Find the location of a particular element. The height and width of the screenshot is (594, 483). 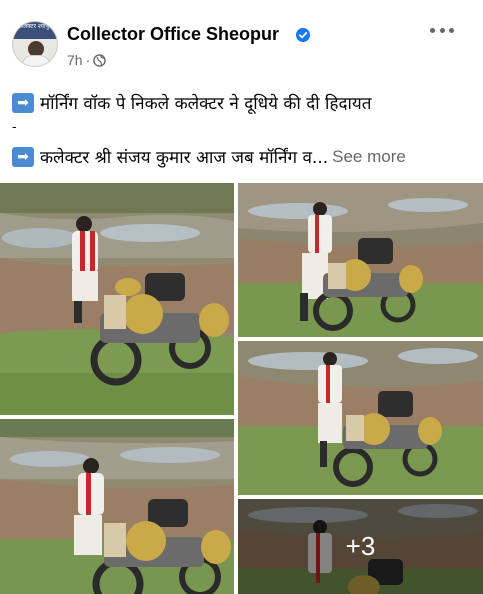

page-avatar: कलेक्टर श्योपुर is located at coordinates (35, 44).